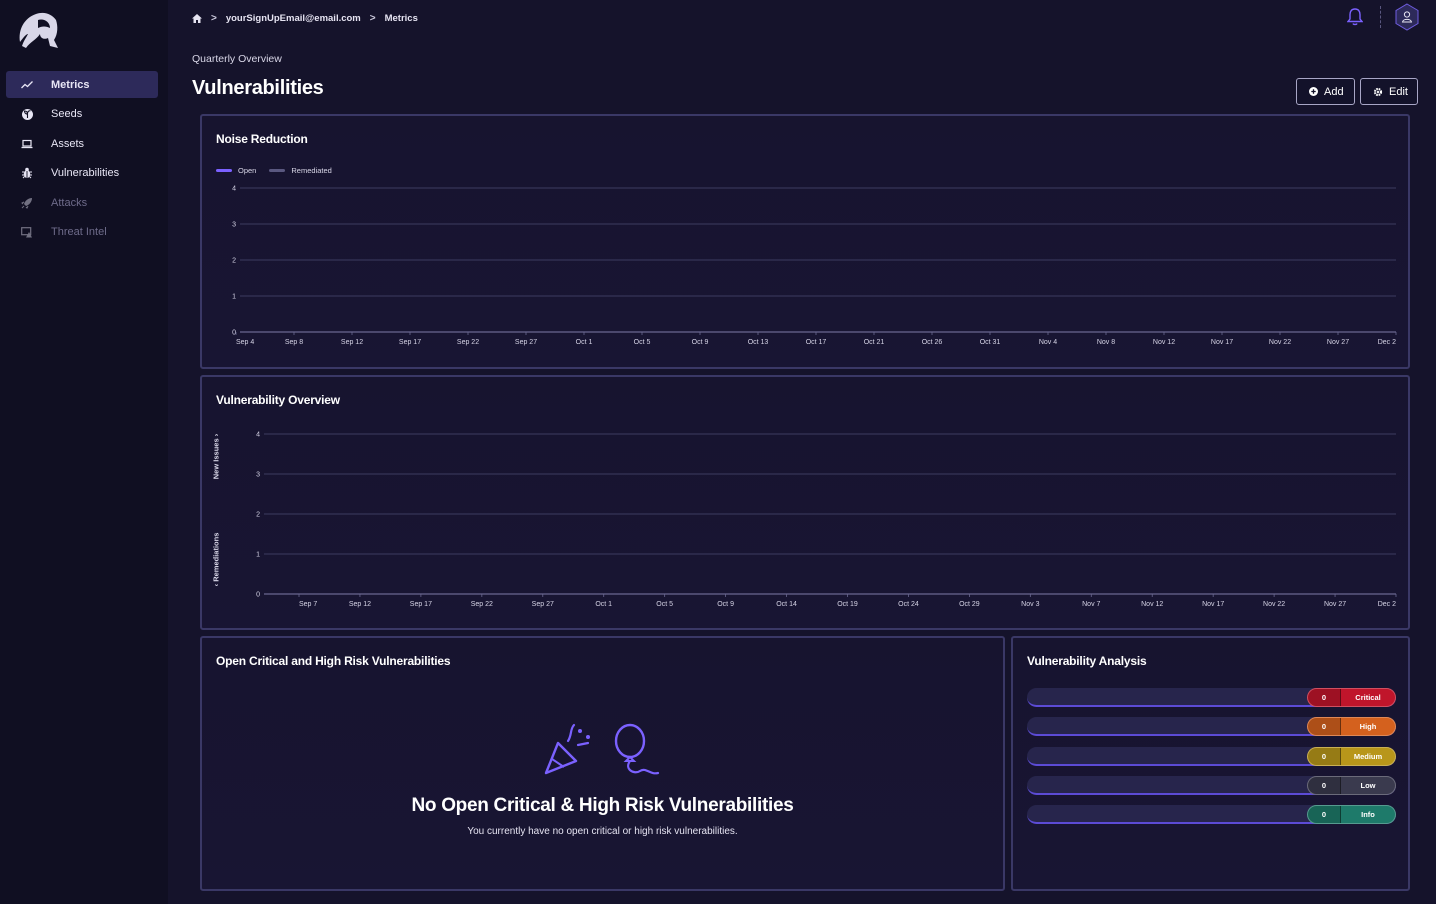 The height and width of the screenshot is (904, 1436). Describe the element at coordinates (1378, 92) in the screenshot. I see `gear-icon` at that location.